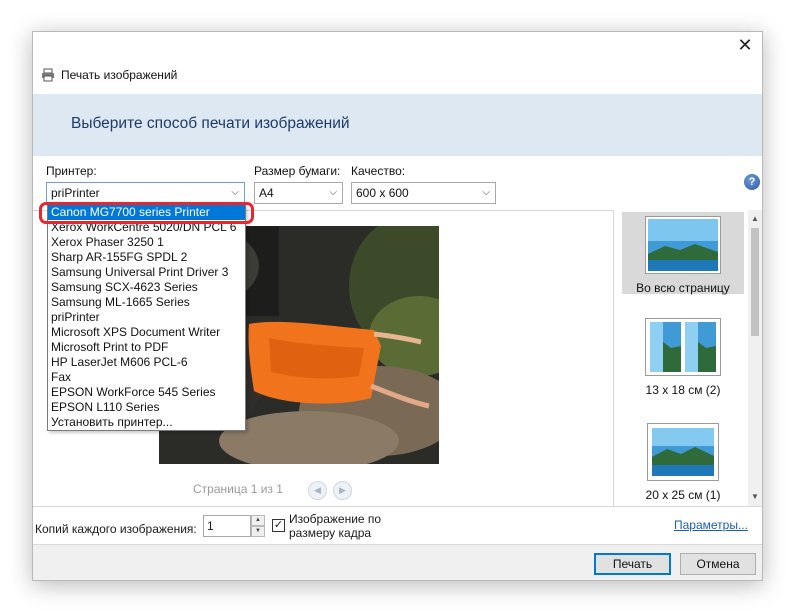 This screenshot has height=615, width=795. What do you see at coordinates (335, 526) in the screenshot?
I see `fit-to-frame-label: Изображение по размеру кадра` at bounding box center [335, 526].